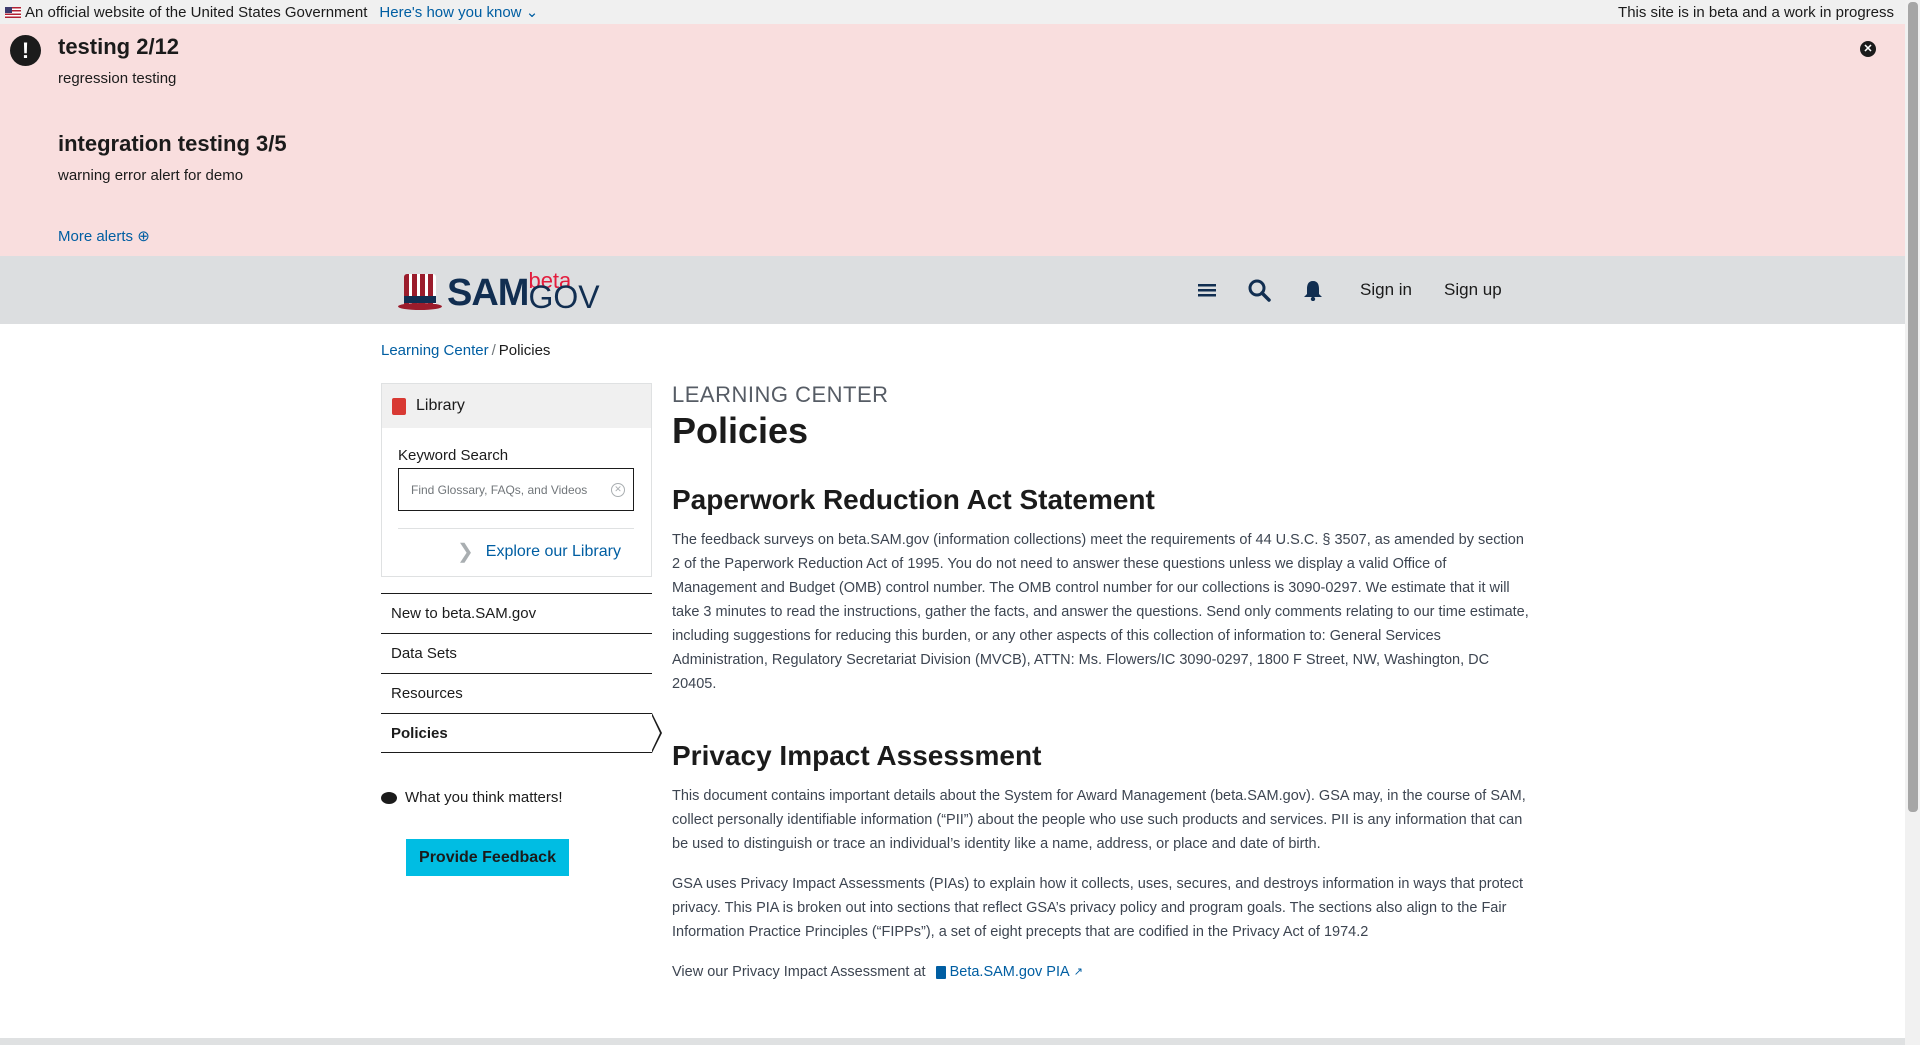 The image size is (1920, 1045). I want to click on how-you-know-link: Here's how you know ⌄, so click(458, 12).